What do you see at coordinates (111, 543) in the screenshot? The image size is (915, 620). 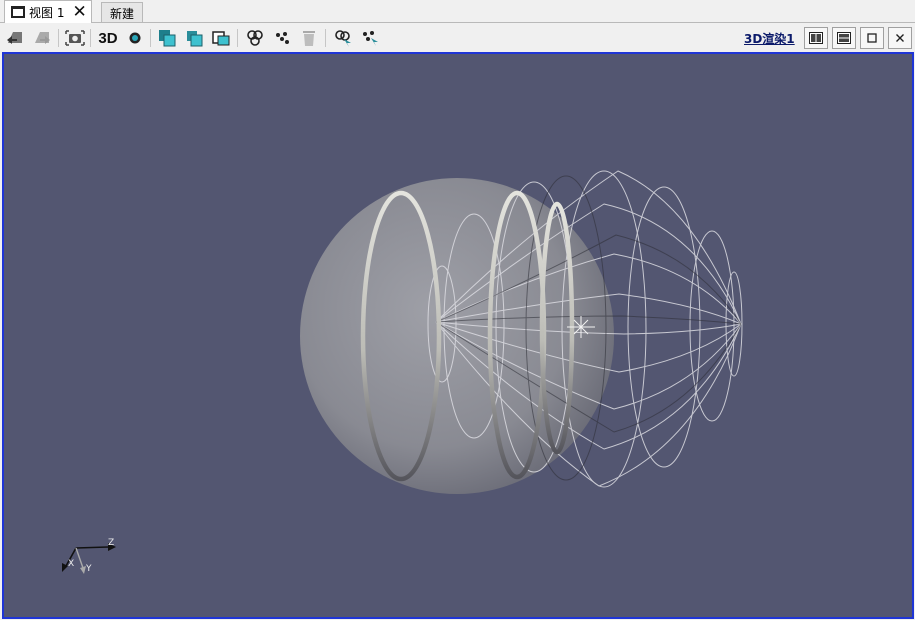 I see `axis-z-label: Z` at bounding box center [111, 543].